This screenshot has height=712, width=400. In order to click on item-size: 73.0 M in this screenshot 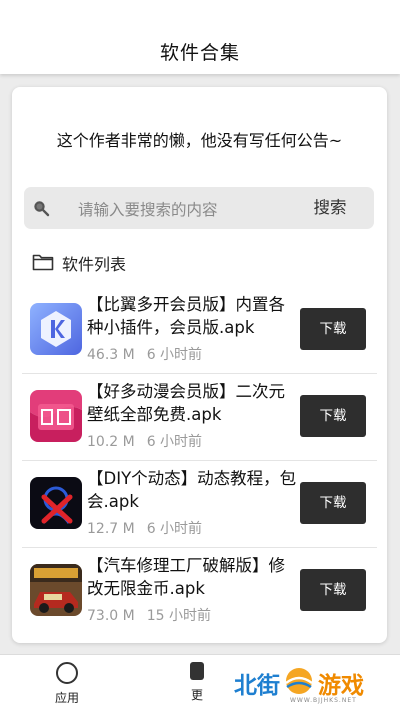, I will do `click(111, 616)`.